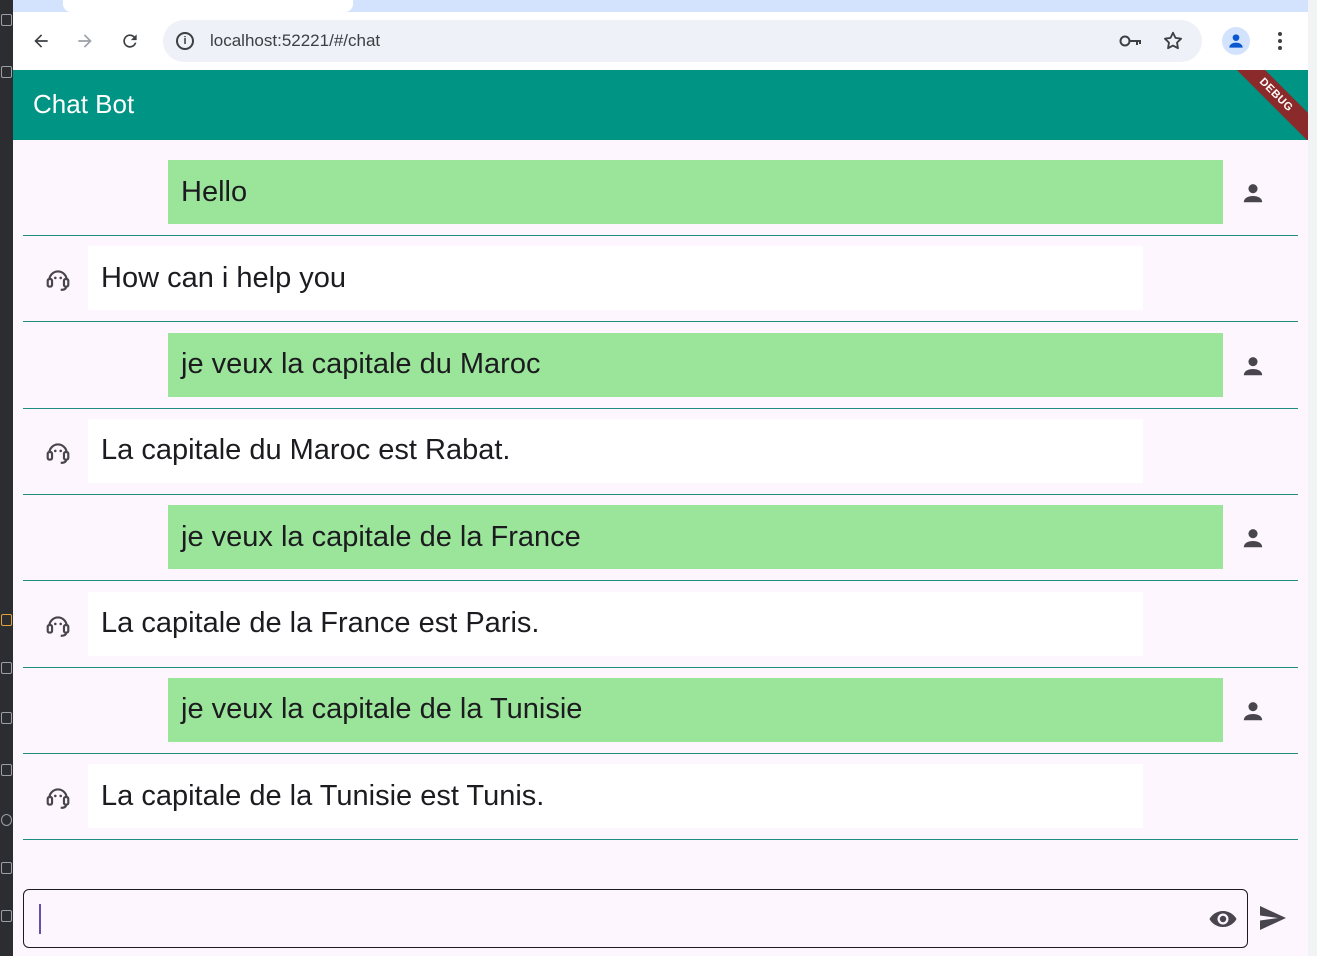  I want to click on app-bar: Chat Bot DEBUG, so click(660, 105).